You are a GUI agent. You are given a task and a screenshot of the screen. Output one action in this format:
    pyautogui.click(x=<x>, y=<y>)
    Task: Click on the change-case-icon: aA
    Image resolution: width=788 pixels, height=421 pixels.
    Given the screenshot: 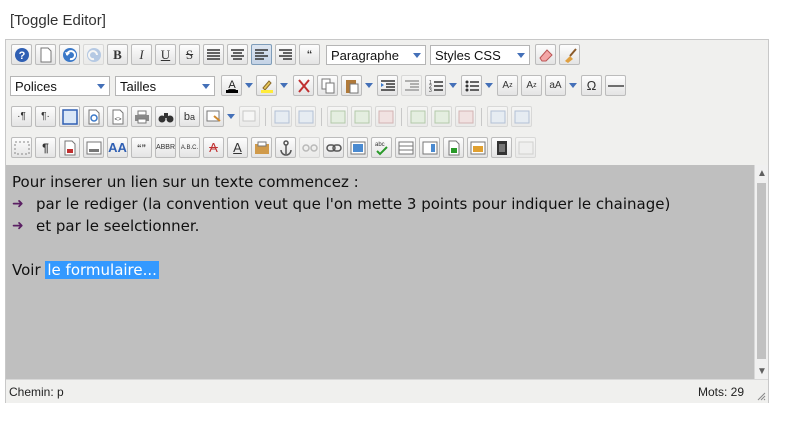 What is the action you would take?
    pyautogui.click(x=555, y=85)
    